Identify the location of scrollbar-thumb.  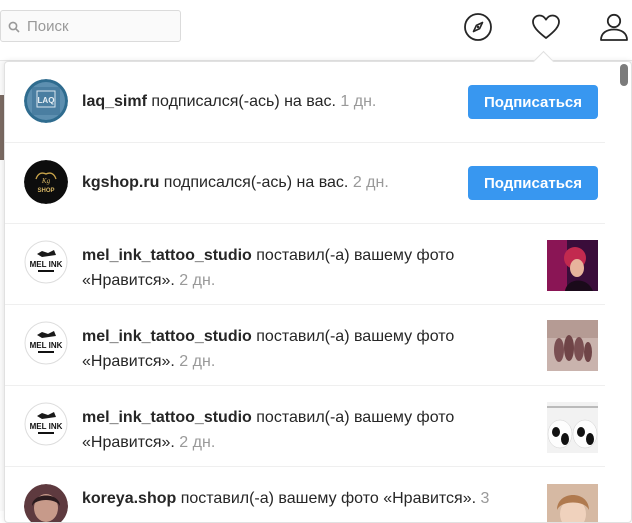
(624, 75).